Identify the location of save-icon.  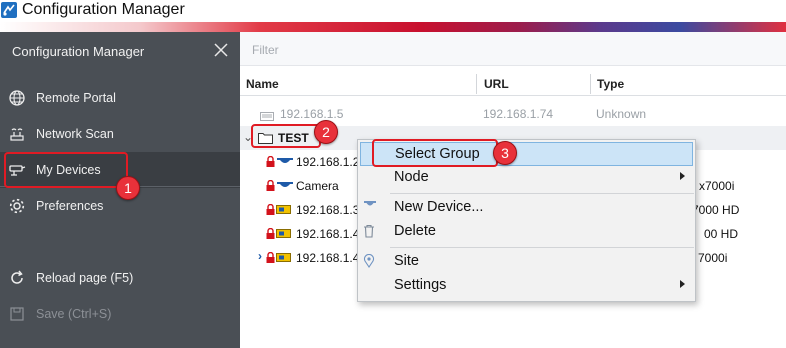
(17, 314).